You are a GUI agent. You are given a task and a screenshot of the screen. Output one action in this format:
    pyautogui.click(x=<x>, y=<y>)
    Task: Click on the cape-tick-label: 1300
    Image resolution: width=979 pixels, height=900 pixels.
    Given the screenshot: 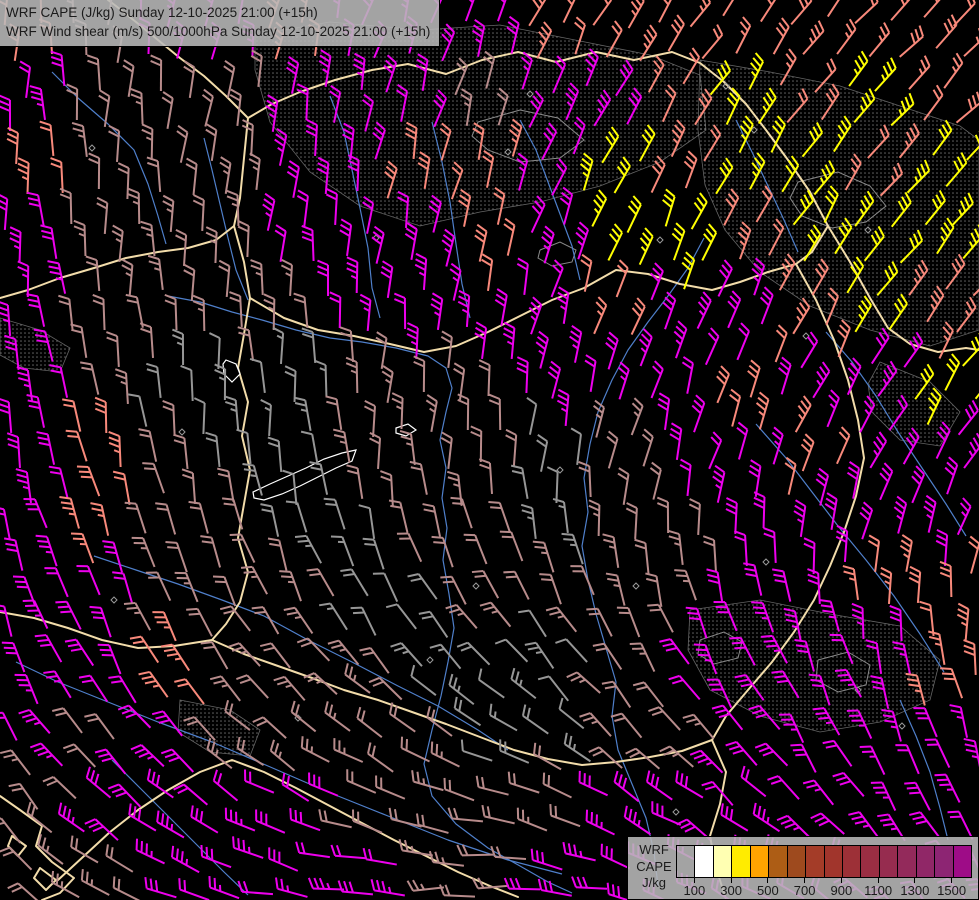 What is the action you would take?
    pyautogui.click(x=915, y=890)
    